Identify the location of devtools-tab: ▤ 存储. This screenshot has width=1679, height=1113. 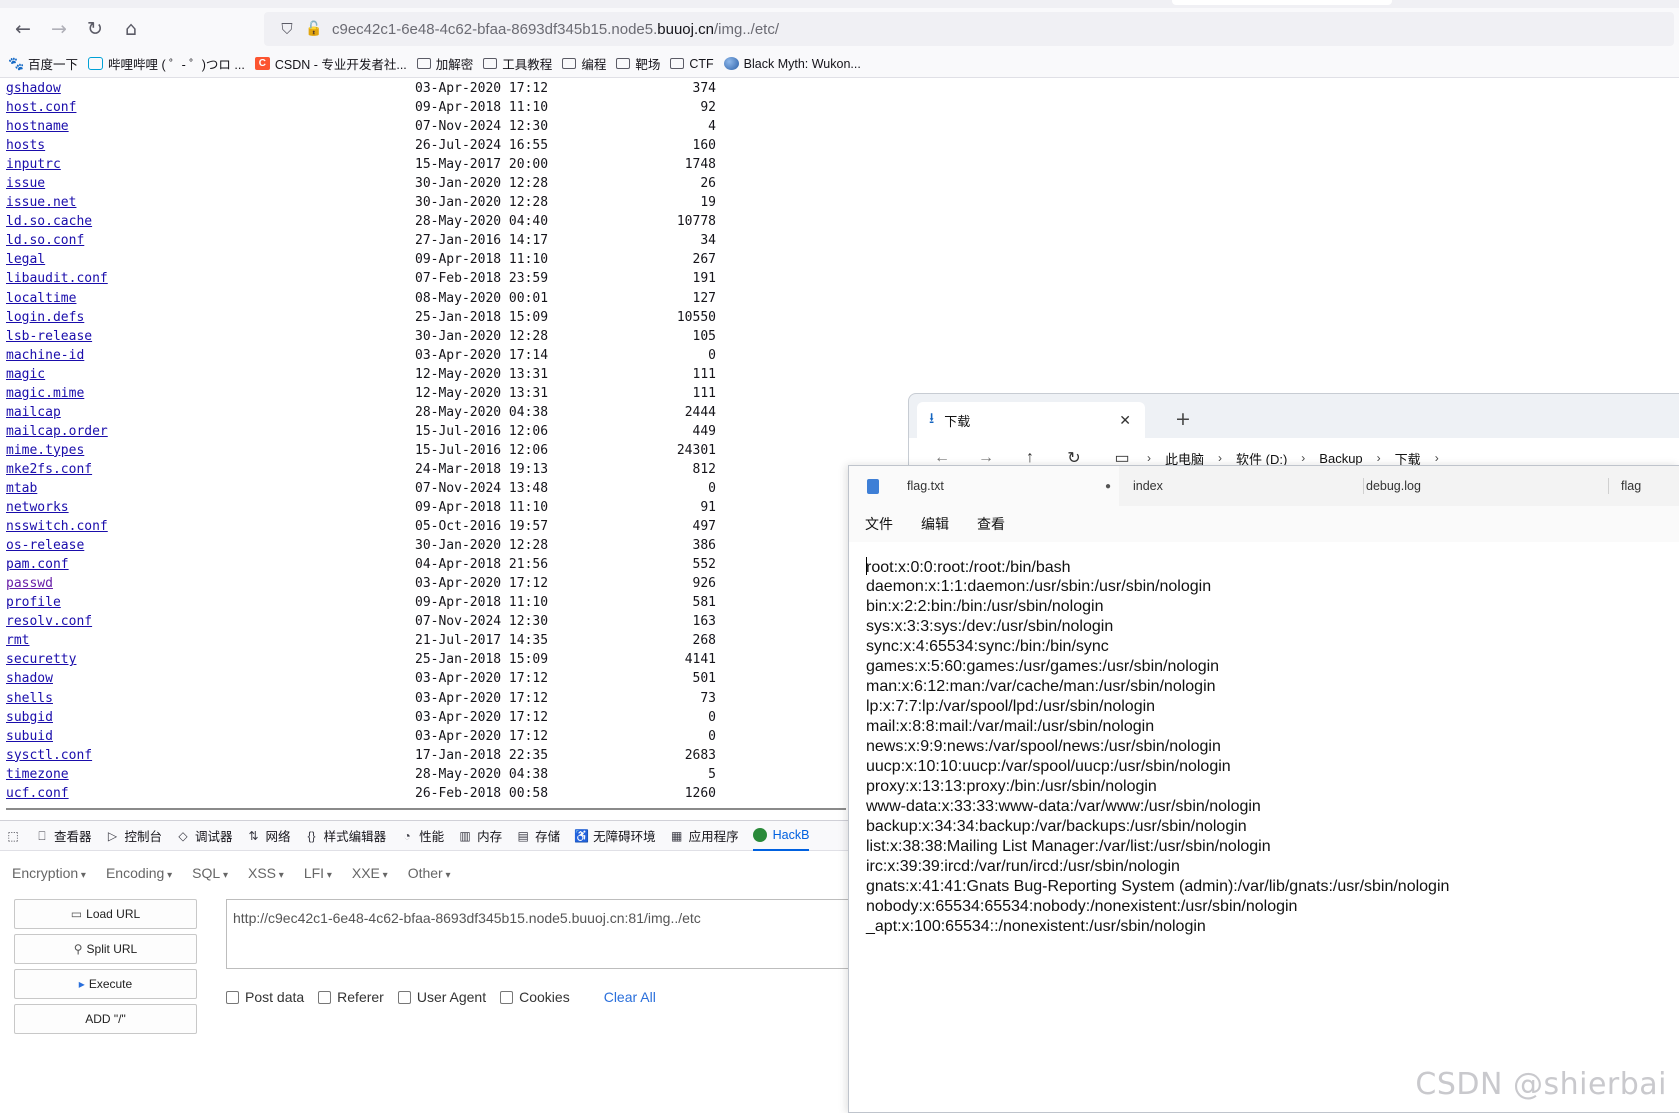
(538, 835).